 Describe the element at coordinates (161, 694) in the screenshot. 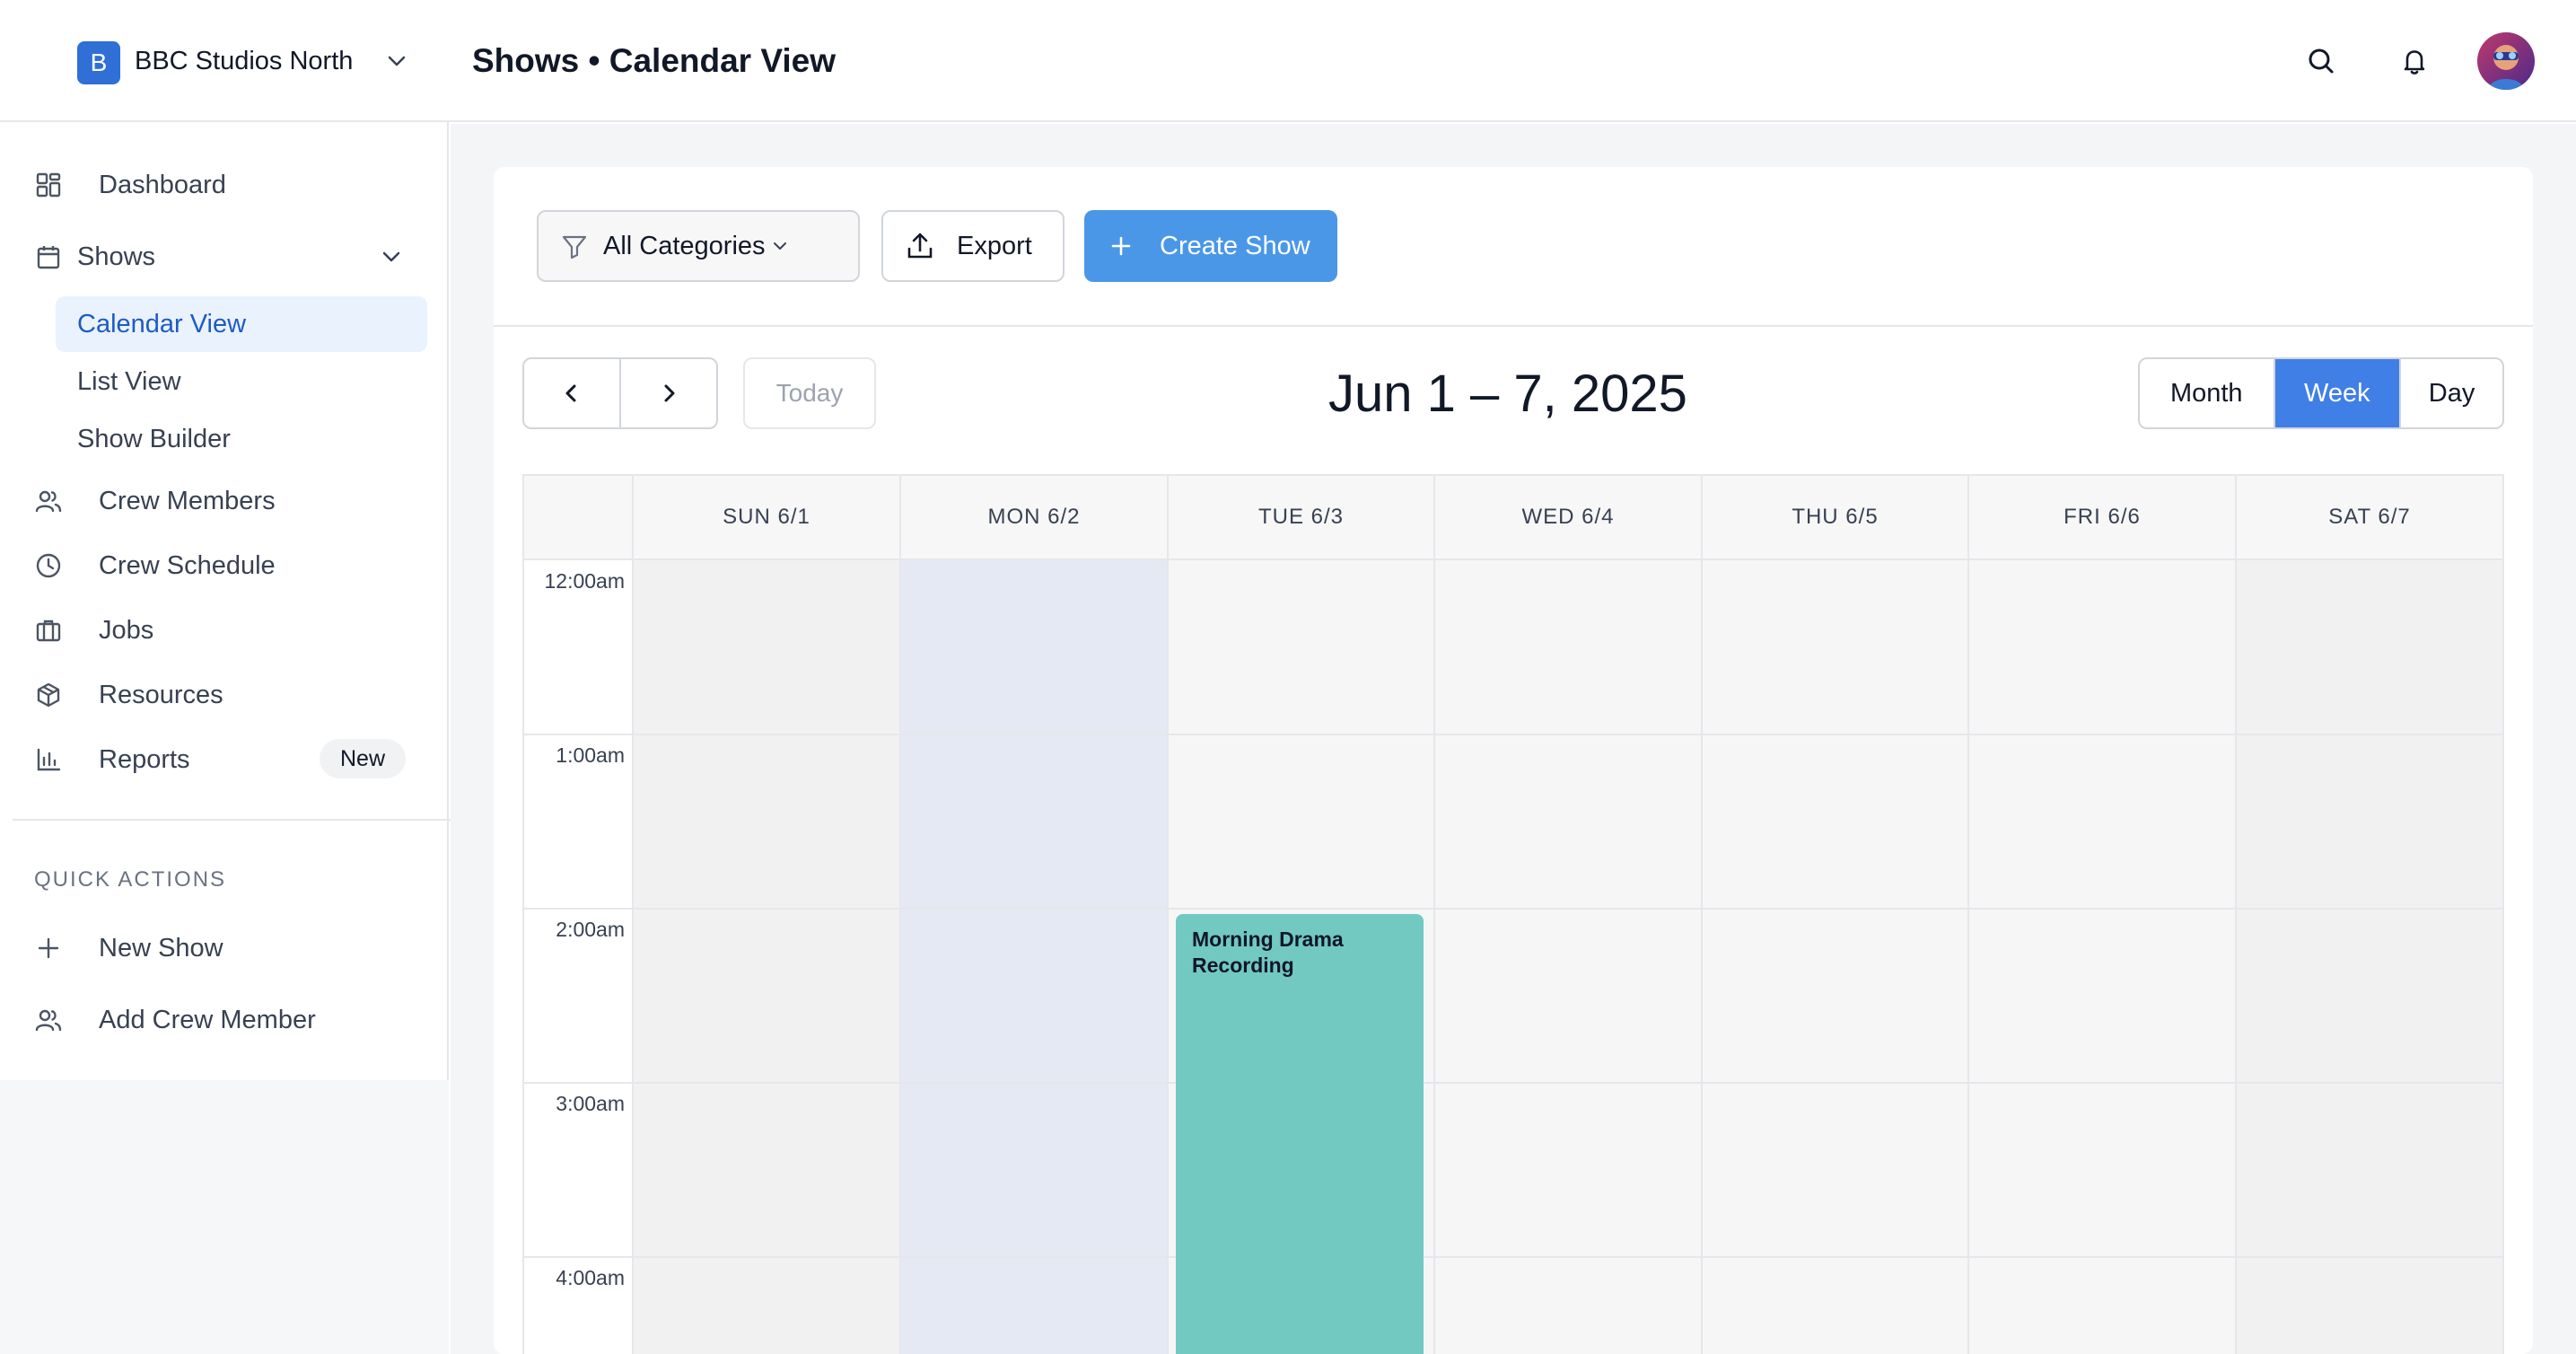

I see `sidebar-item-label: Resources` at that location.